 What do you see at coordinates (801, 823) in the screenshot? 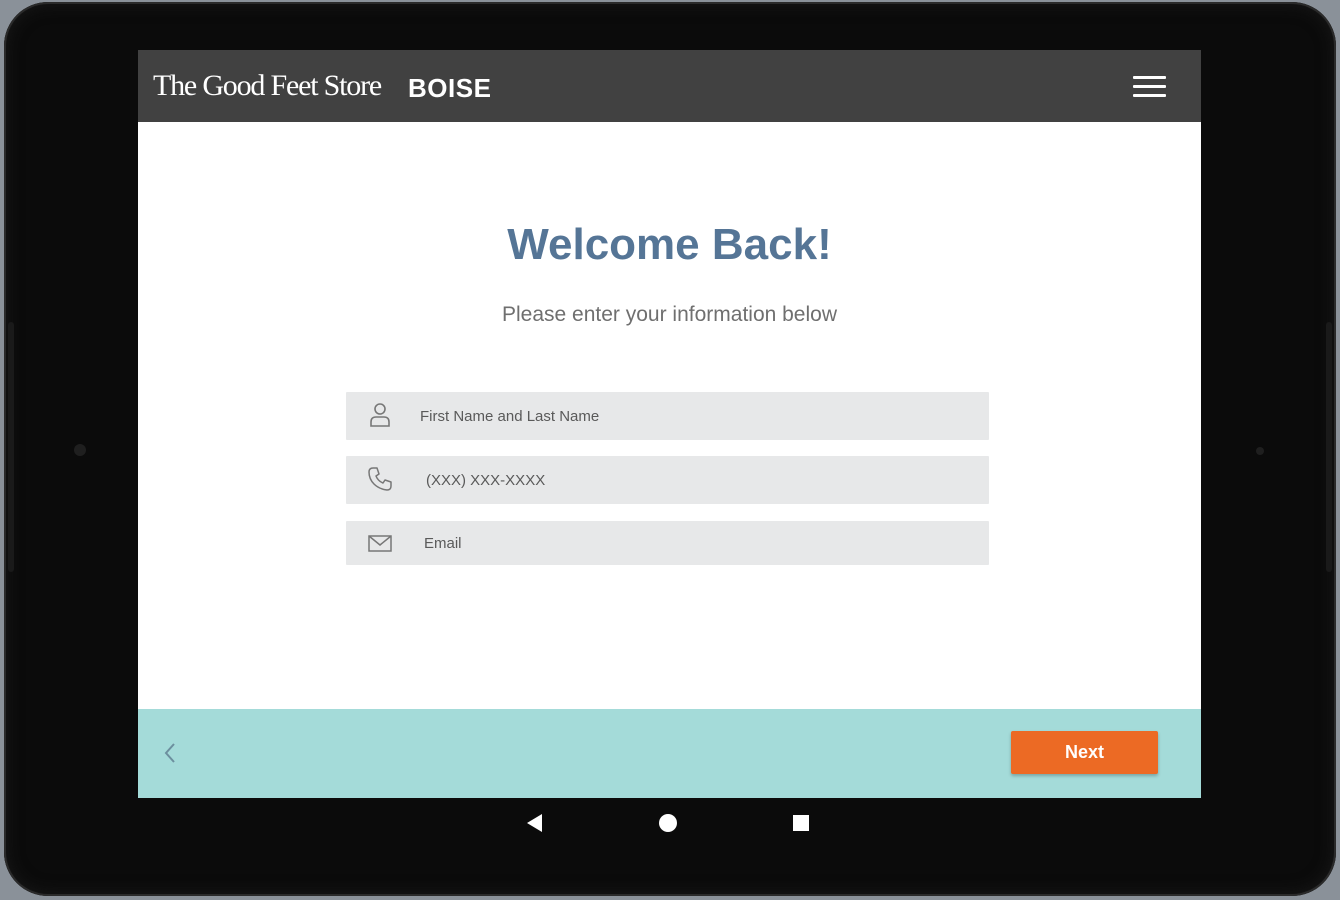
I see `square-recents-icon` at bounding box center [801, 823].